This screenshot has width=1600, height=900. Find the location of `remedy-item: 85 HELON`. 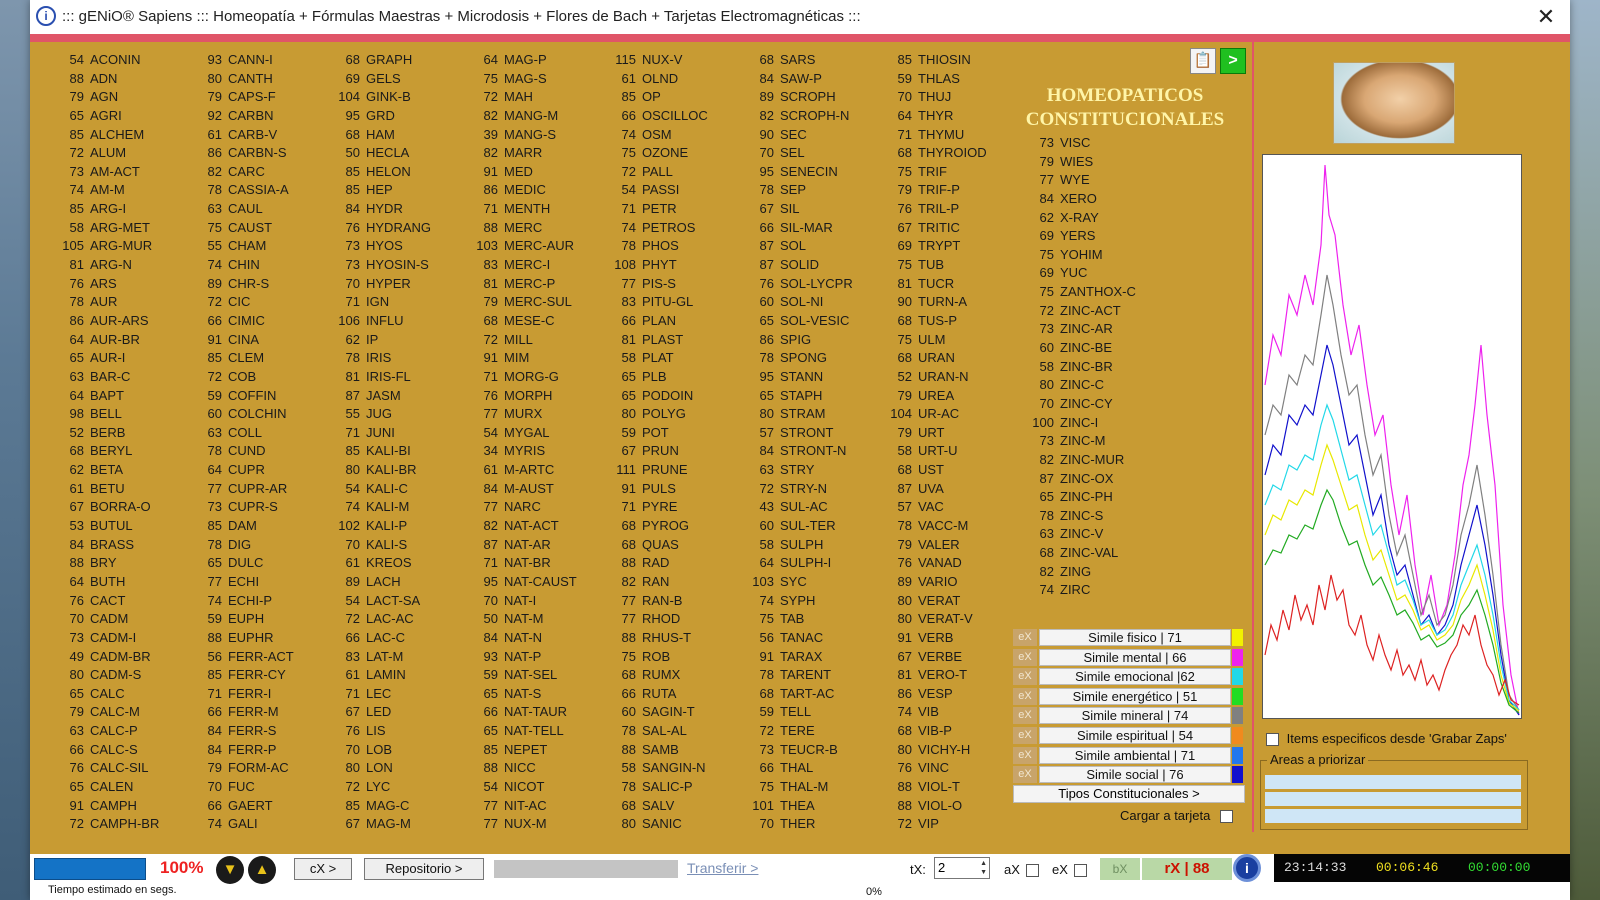

remedy-item: 85 HELON is located at coordinates (396, 173).